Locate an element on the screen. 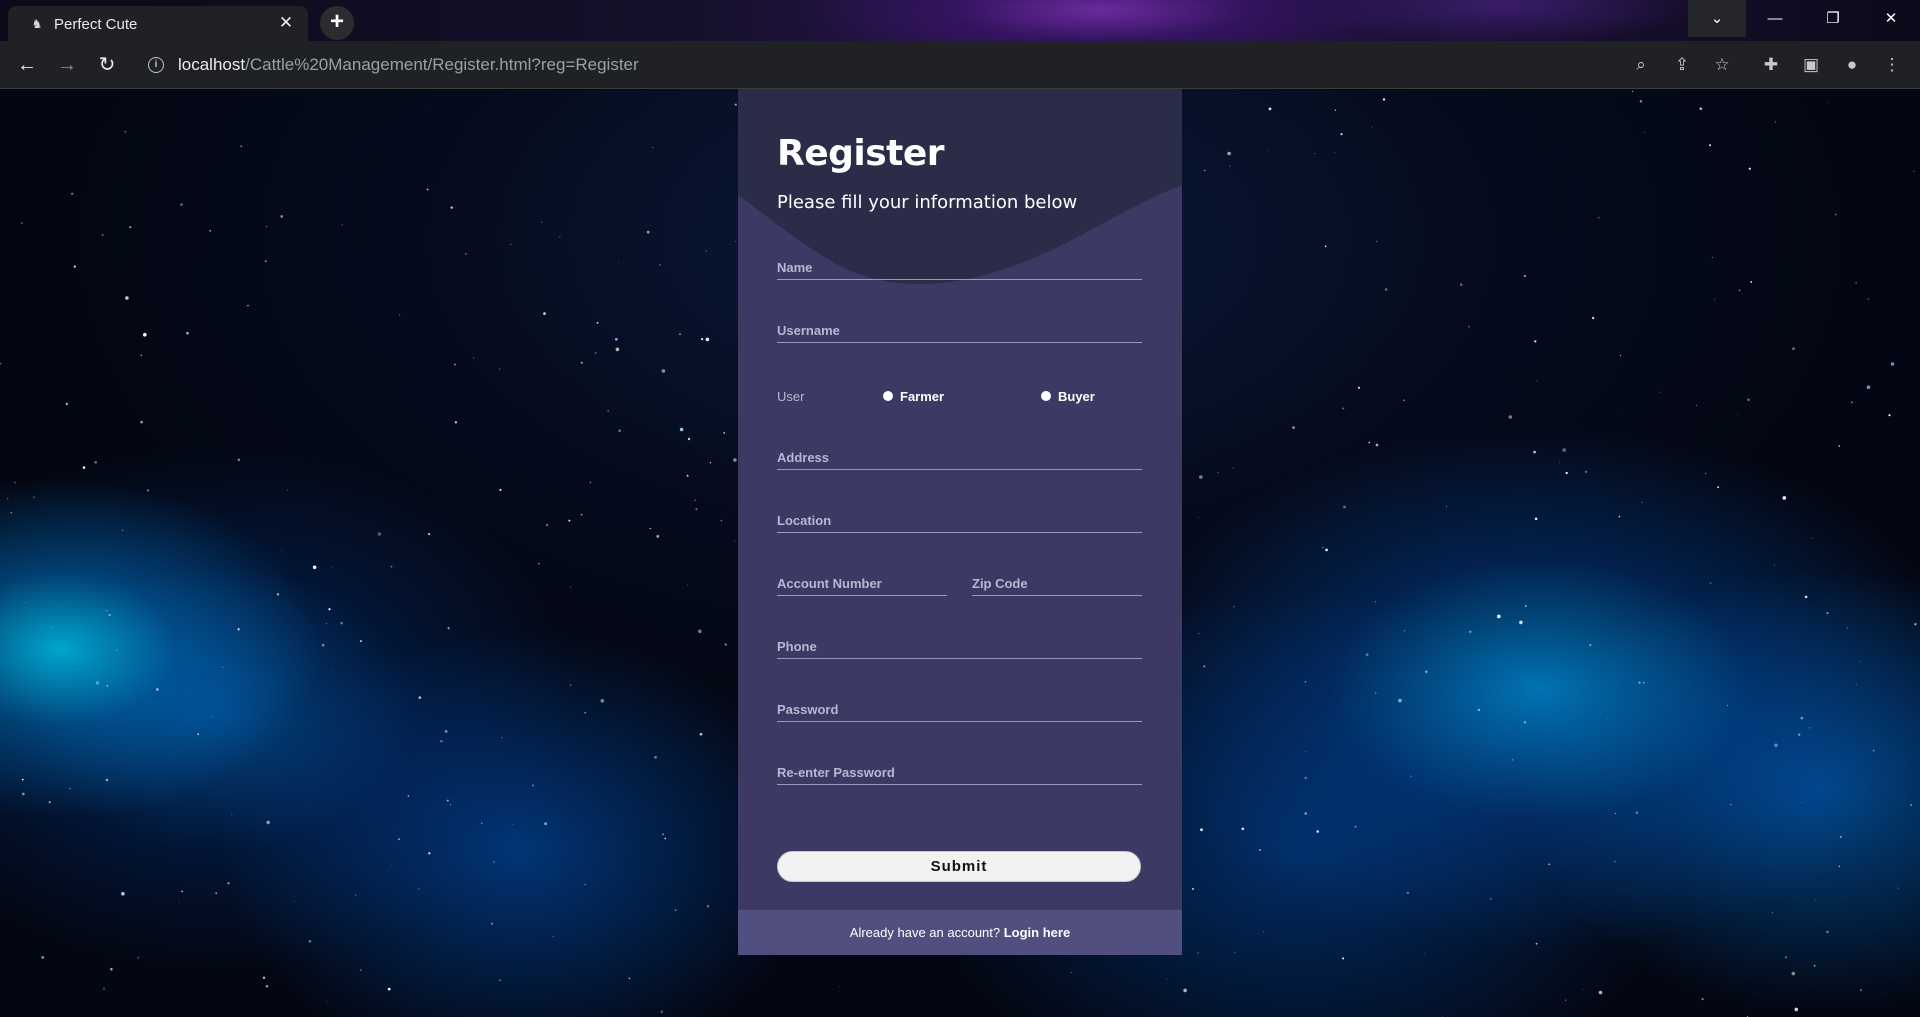 Image resolution: width=1920 pixels, height=1017 pixels. submit-button: Submit is located at coordinates (959, 866).